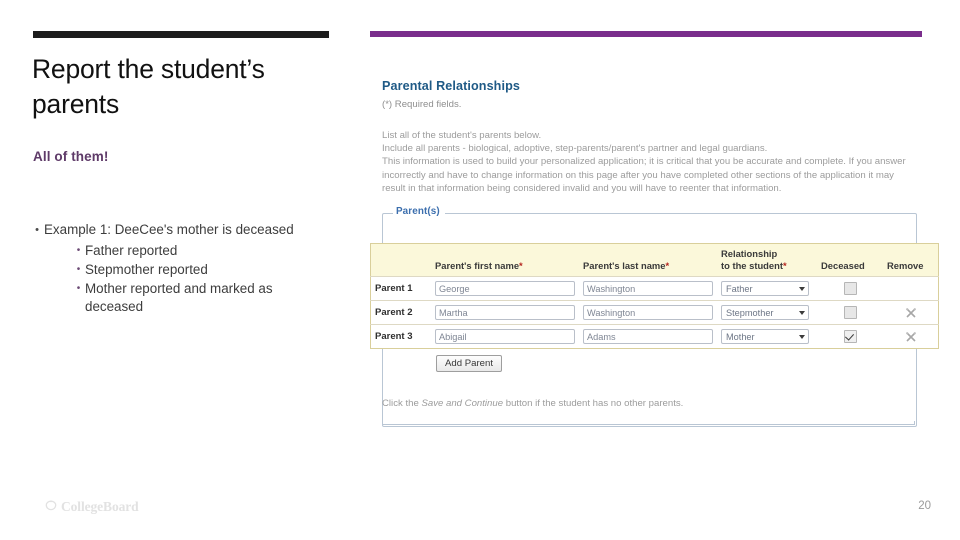 The image size is (960, 540). Describe the element at coordinates (924, 506) in the screenshot. I see `page-number: 20` at that location.